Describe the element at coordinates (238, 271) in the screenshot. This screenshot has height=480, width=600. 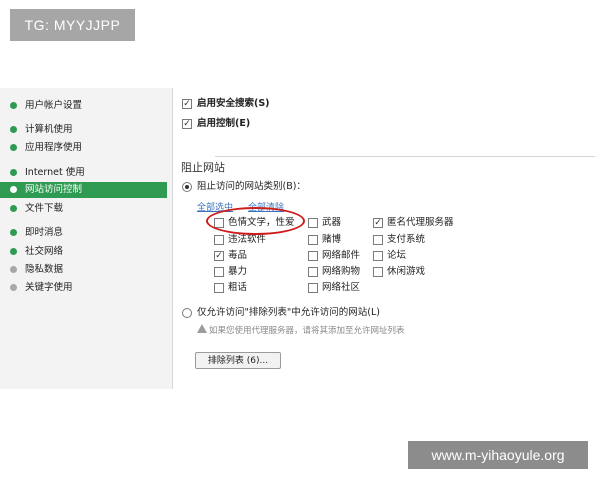
I see `category-label: 暴力` at that location.